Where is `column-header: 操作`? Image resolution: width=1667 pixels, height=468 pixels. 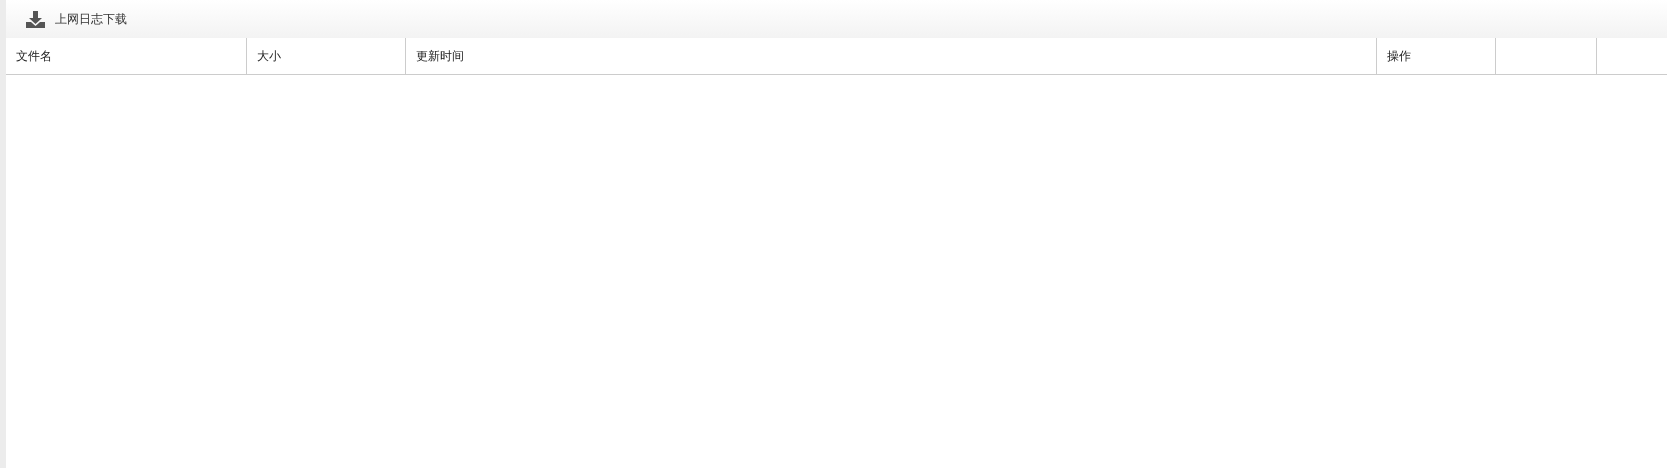
column-header: 操作 is located at coordinates (1399, 56).